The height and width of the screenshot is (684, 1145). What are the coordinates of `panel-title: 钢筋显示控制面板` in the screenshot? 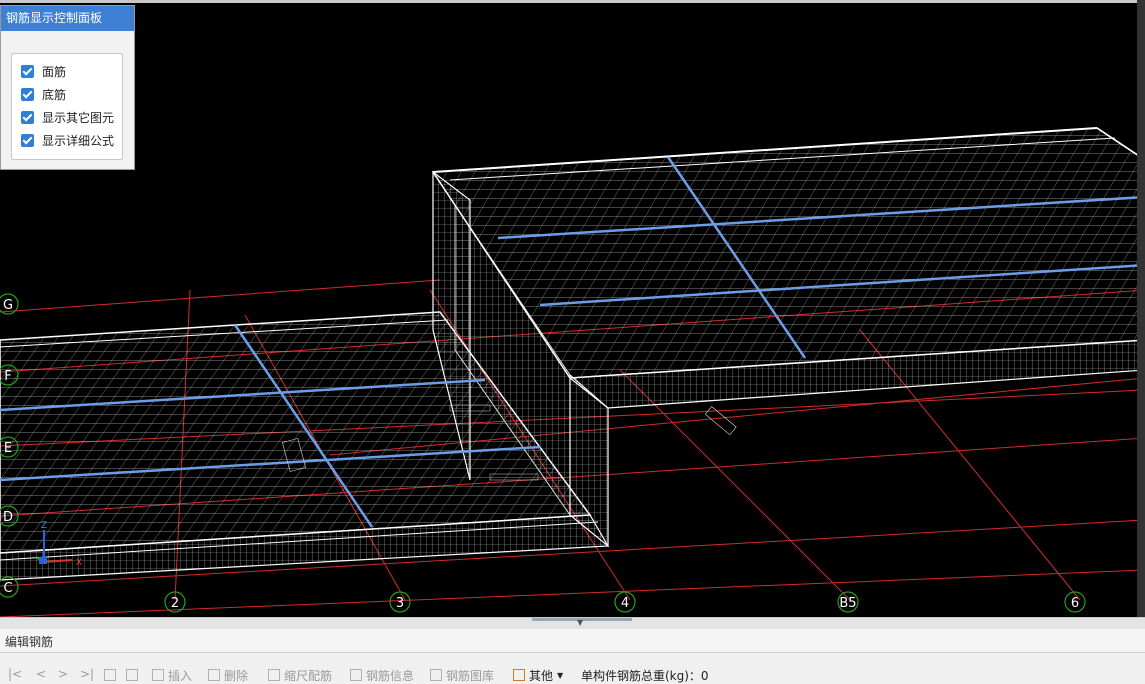 It's located at (67, 18).